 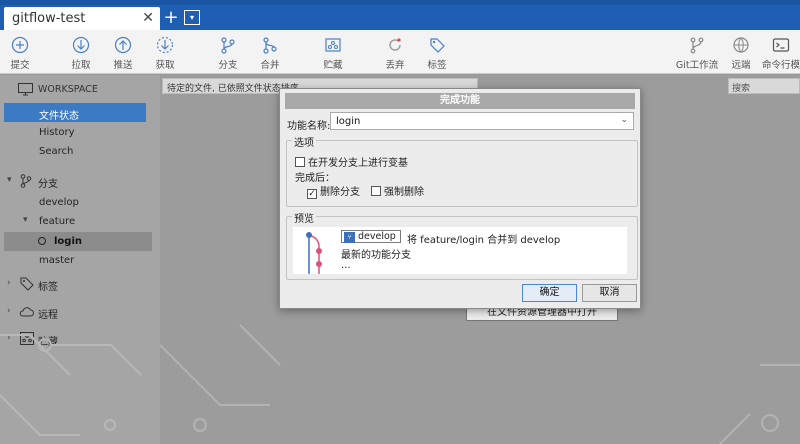 I want to click on force-delete-checkbox, so click(x=376, y=191).